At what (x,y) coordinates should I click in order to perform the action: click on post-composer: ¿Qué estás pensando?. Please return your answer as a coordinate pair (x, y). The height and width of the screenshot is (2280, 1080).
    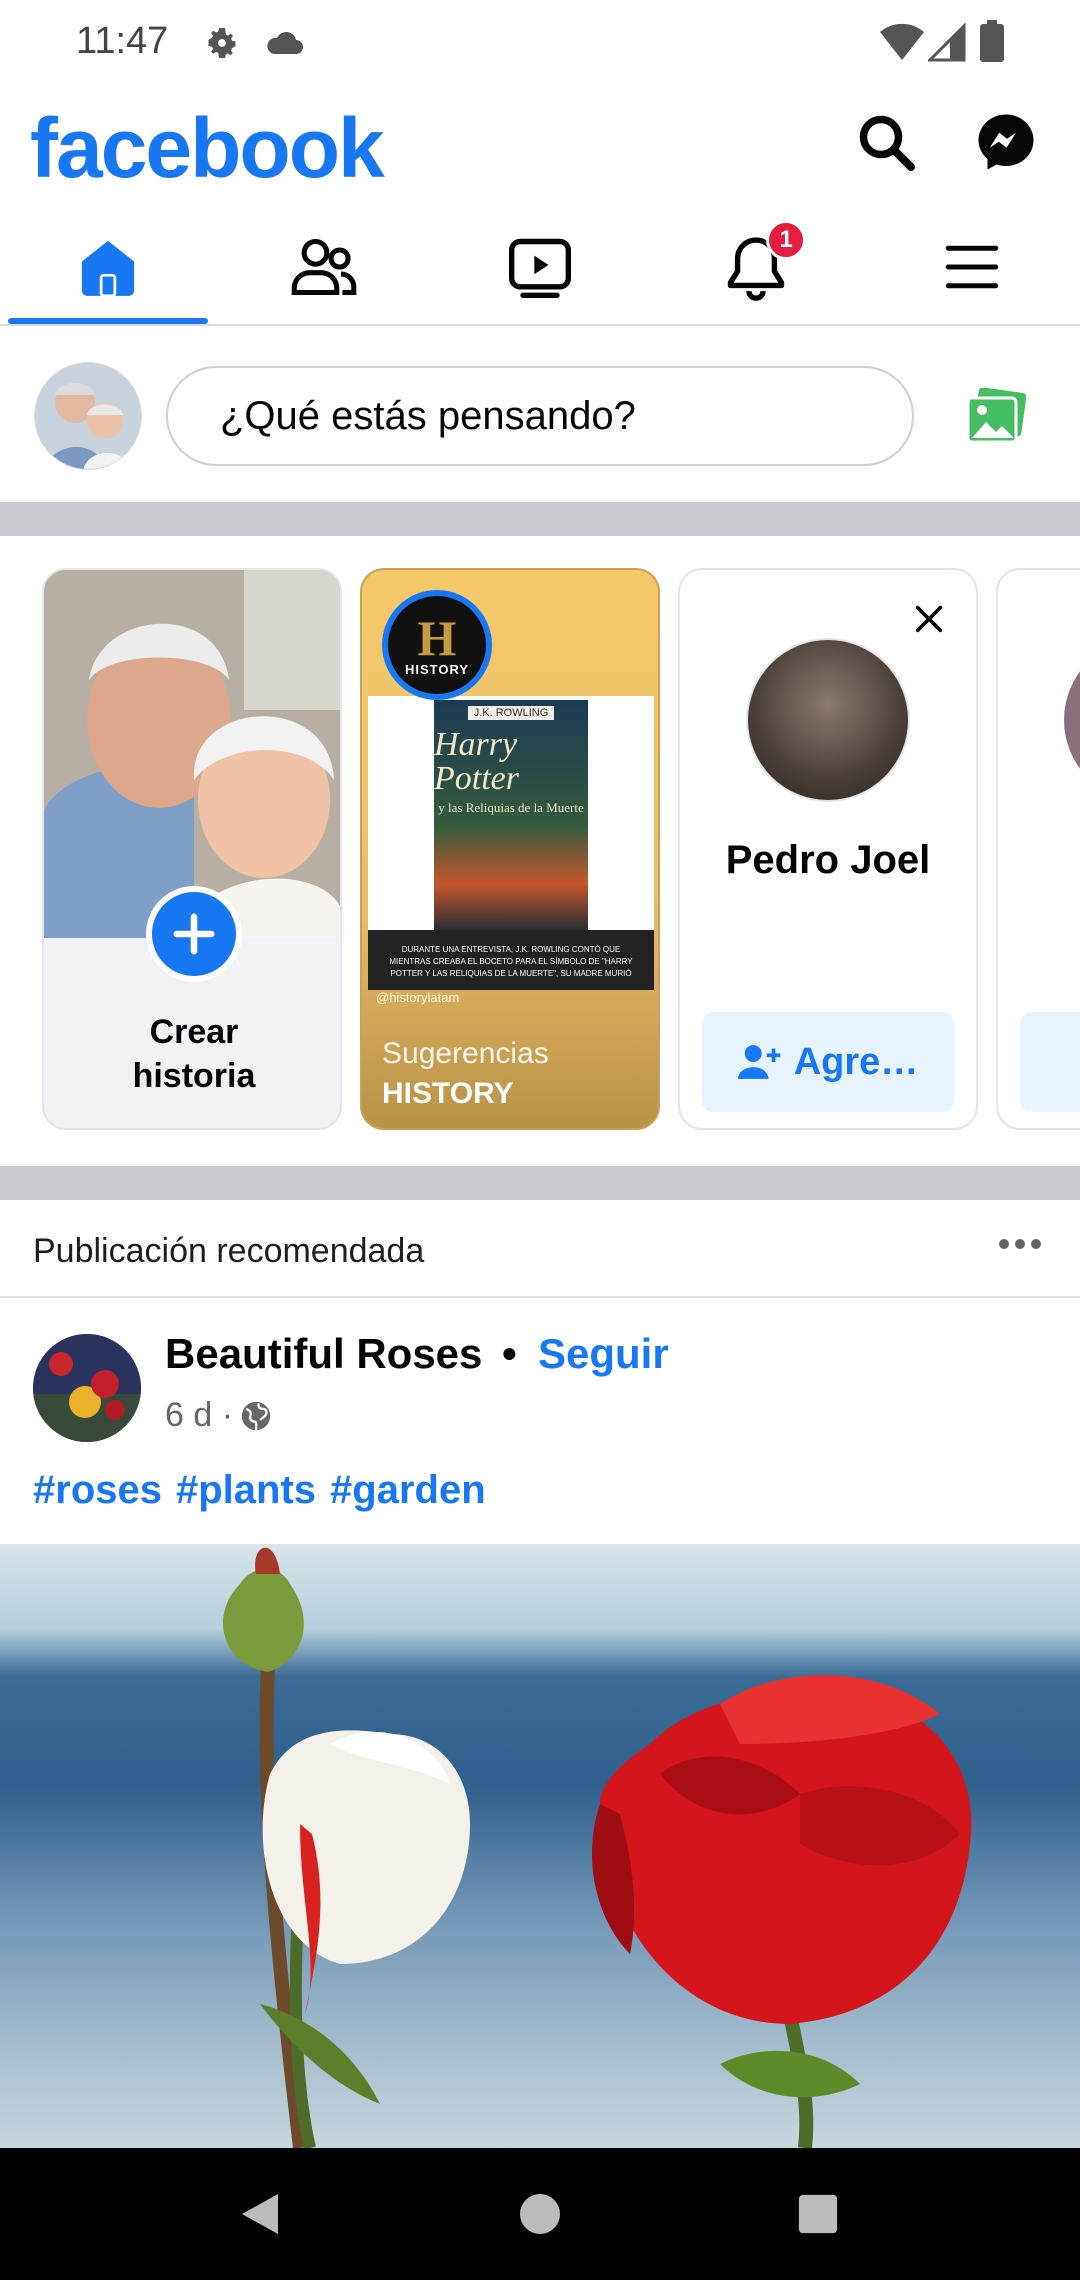
    Looking at the image, I should click on (540, 415).